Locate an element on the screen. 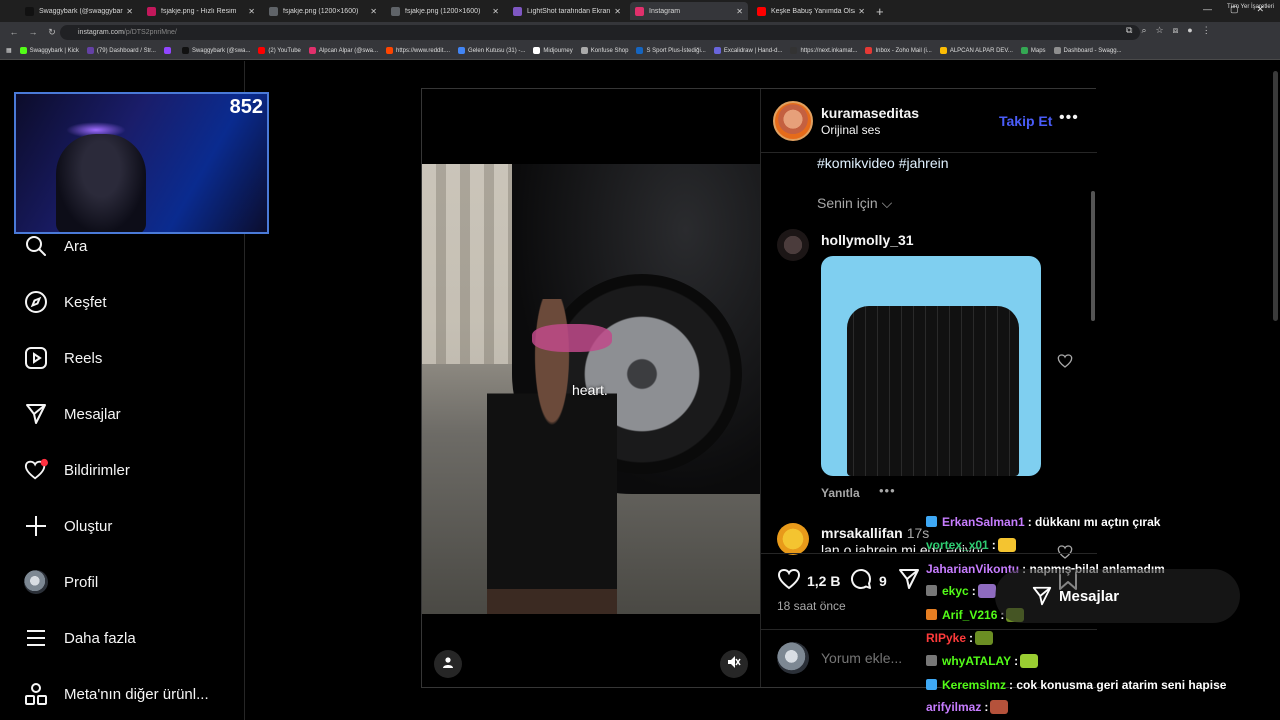  back-icon: ← is located at coordinates (14, 32).